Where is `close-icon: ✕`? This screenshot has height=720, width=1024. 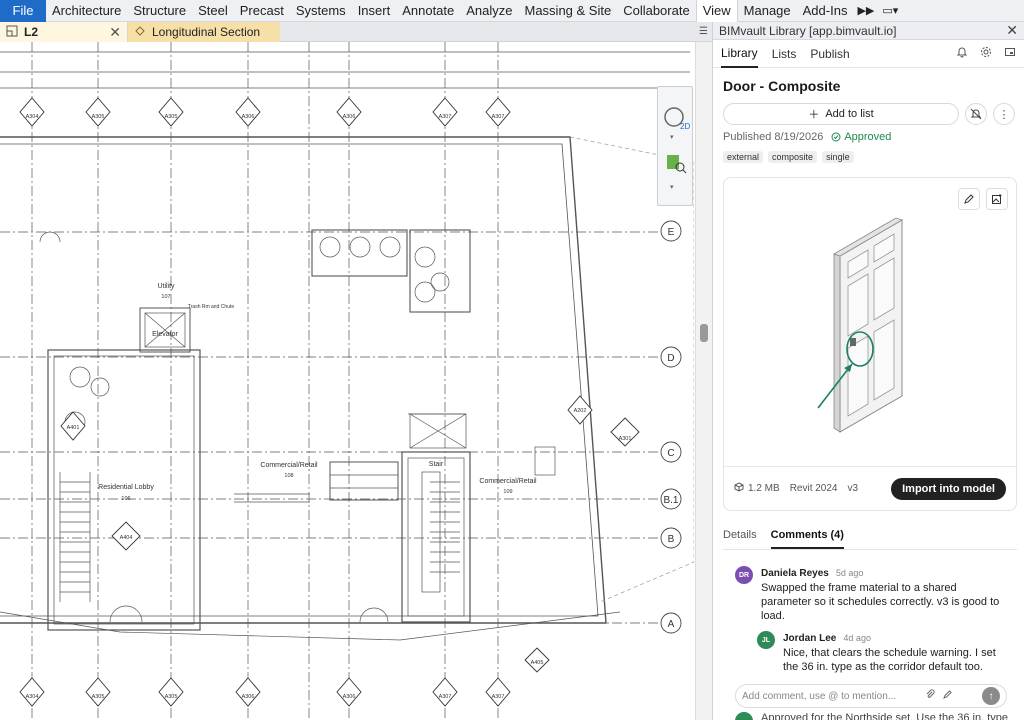
close-icon: ✕ is located at coordinates (115, 32).